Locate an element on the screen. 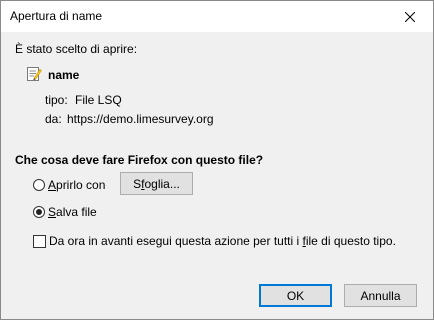  open-with-radio is located at coordinates (39, 185).